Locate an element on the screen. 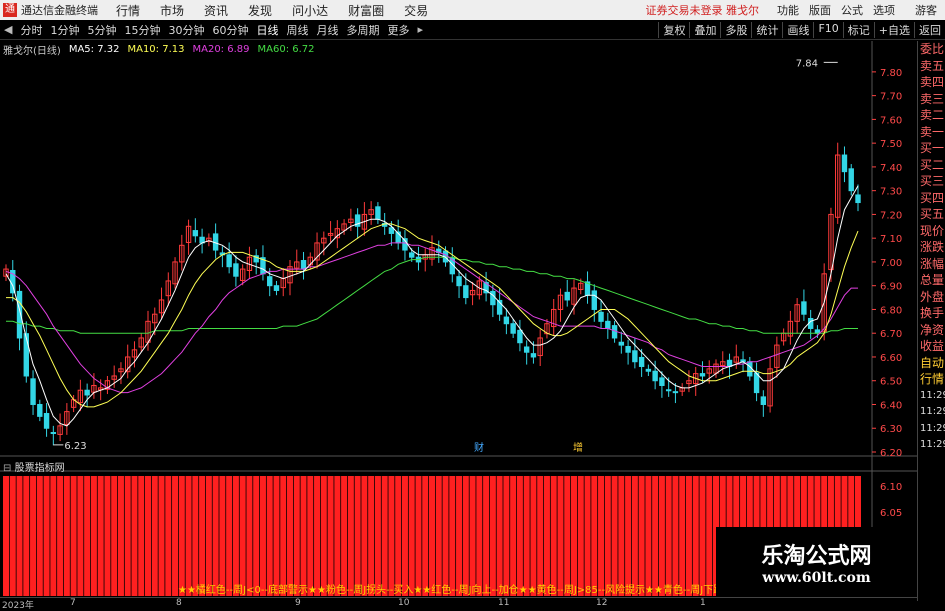  period-60min: 60分钟 is located at coordinates (230, 30).